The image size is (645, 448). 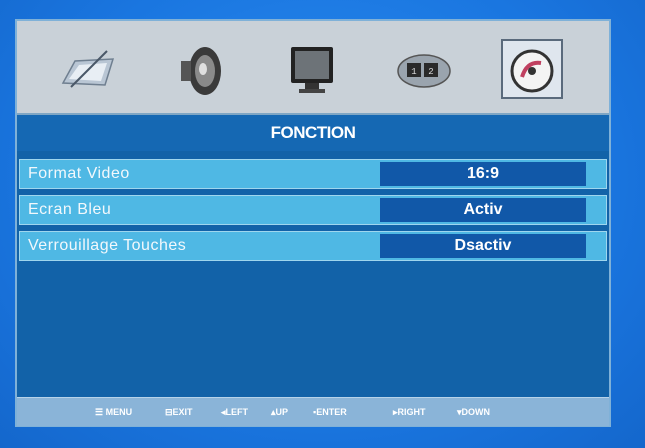 I want to click on row-value: Activ, so click(x=483, y=210).